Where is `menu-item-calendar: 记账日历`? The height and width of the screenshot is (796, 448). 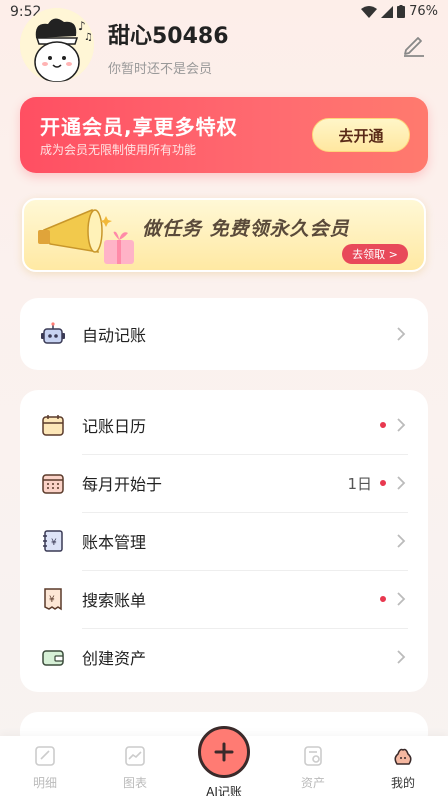 menu-item-calendar: 记账日历 is located at coordinates (224, 425).